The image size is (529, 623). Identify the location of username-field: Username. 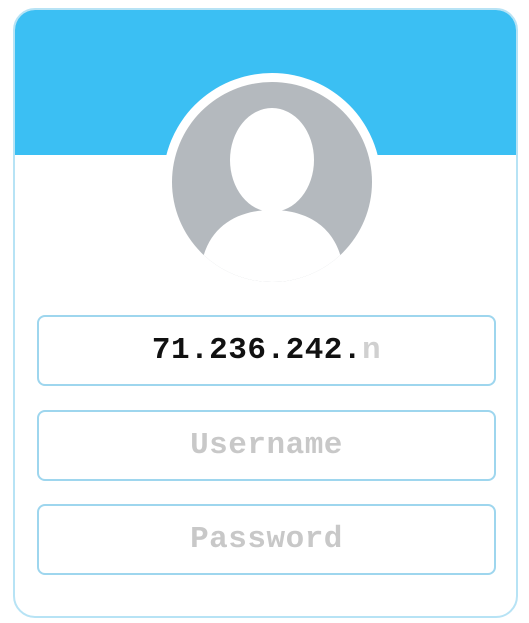
(266, 445).